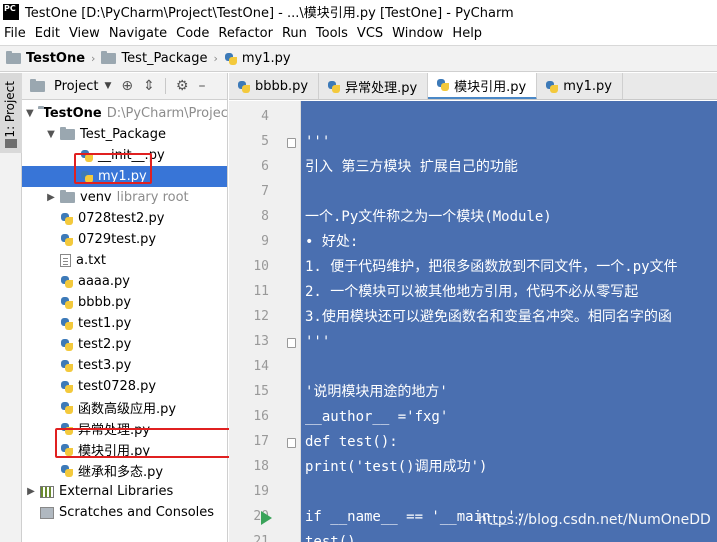 The width and height of the screenshot is (717, 542). I want to click on editor-tab-label: 异常处理.py, so click(381, 88).